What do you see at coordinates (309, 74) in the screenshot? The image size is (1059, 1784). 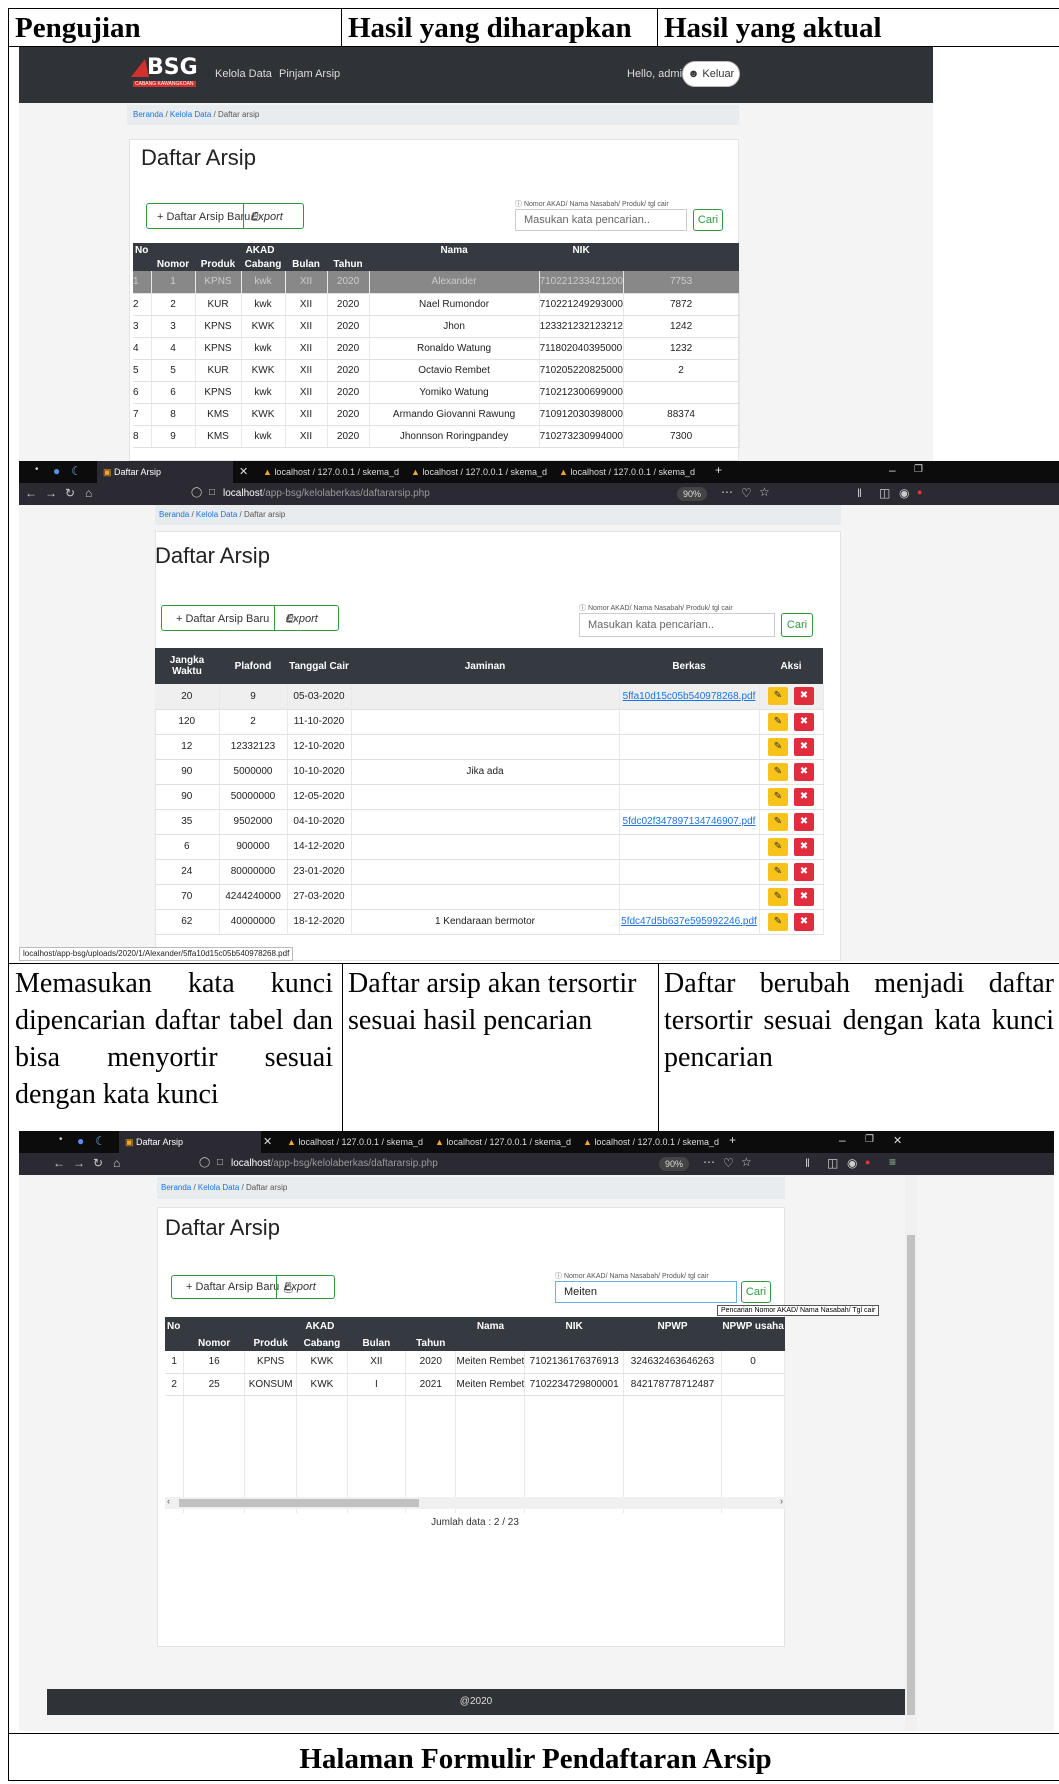 I see `nav-pinjam-arsip: Pinjam Arsip` at bounding box center [309, 74].